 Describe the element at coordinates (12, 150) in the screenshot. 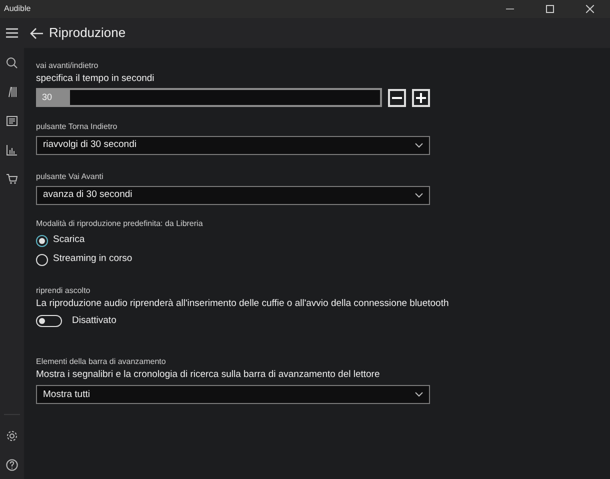

I see `bar-chart-icon` at that location.